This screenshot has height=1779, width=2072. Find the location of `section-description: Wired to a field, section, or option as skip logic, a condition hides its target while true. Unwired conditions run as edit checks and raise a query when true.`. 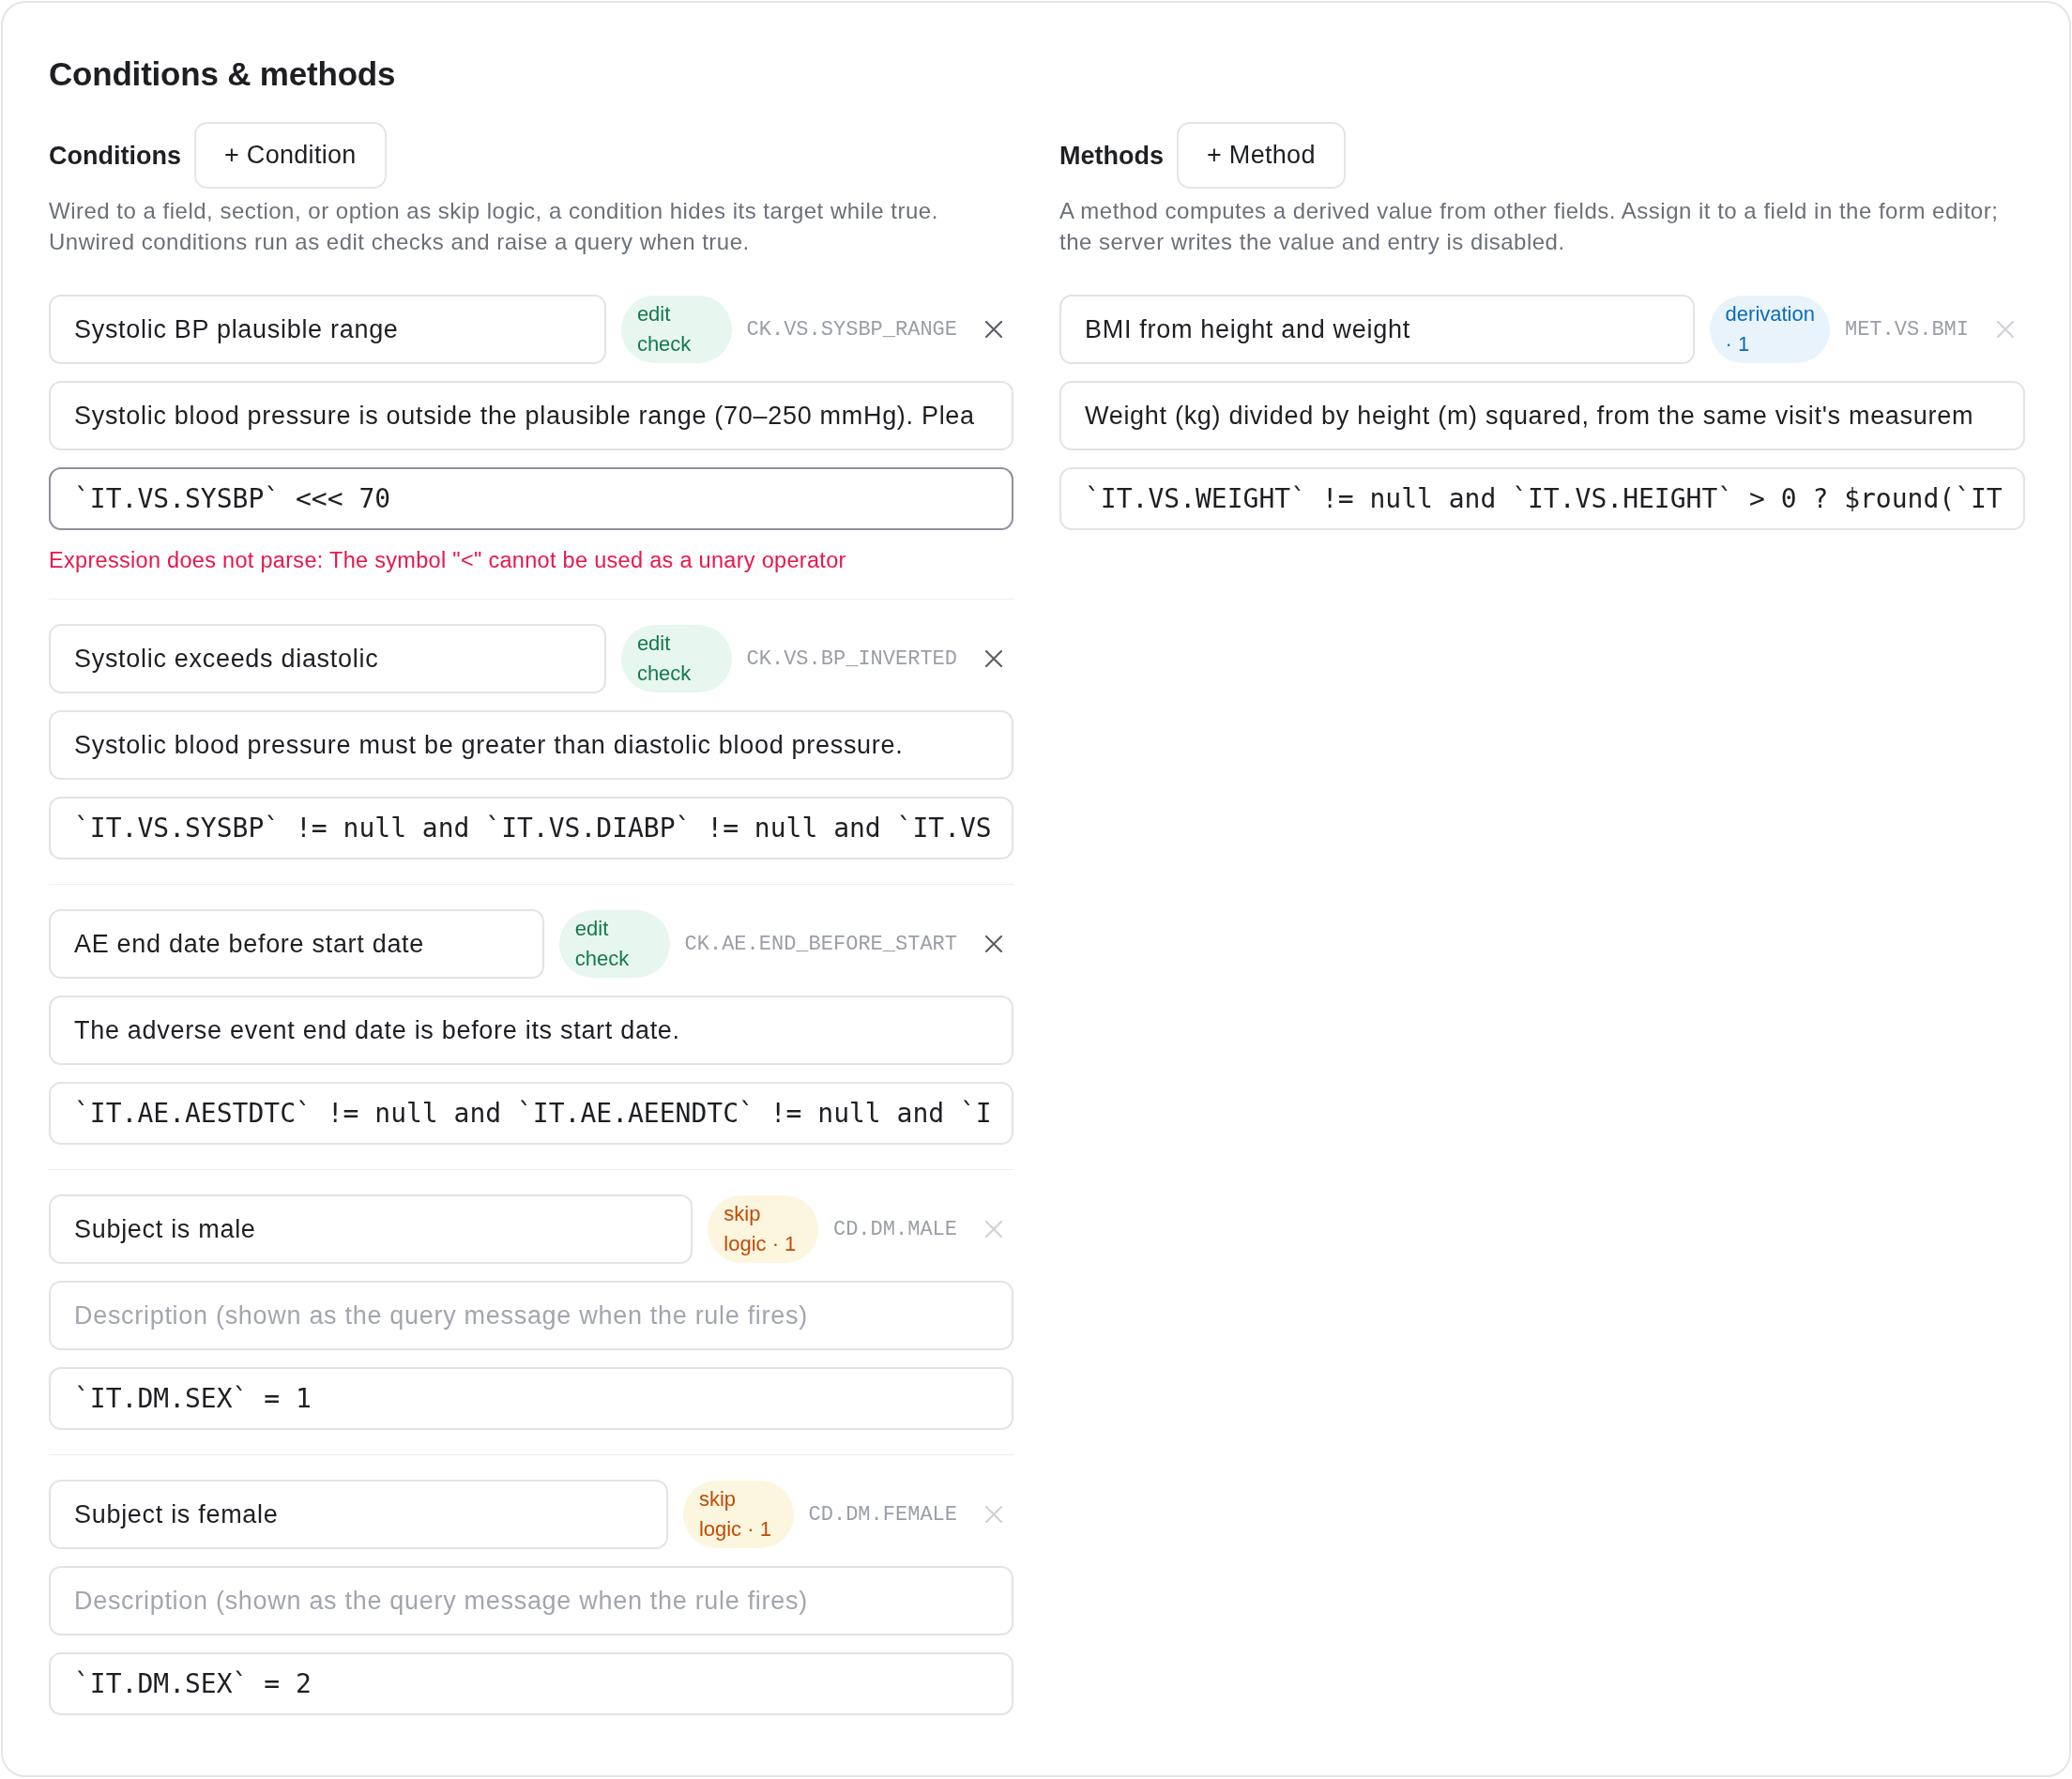

section-description: Wired to a field, section, or option as skip logic, a condition hides its target while true. Unwired conditions run as edit checks and raise a query when true. is located at coordinates (494, 226).